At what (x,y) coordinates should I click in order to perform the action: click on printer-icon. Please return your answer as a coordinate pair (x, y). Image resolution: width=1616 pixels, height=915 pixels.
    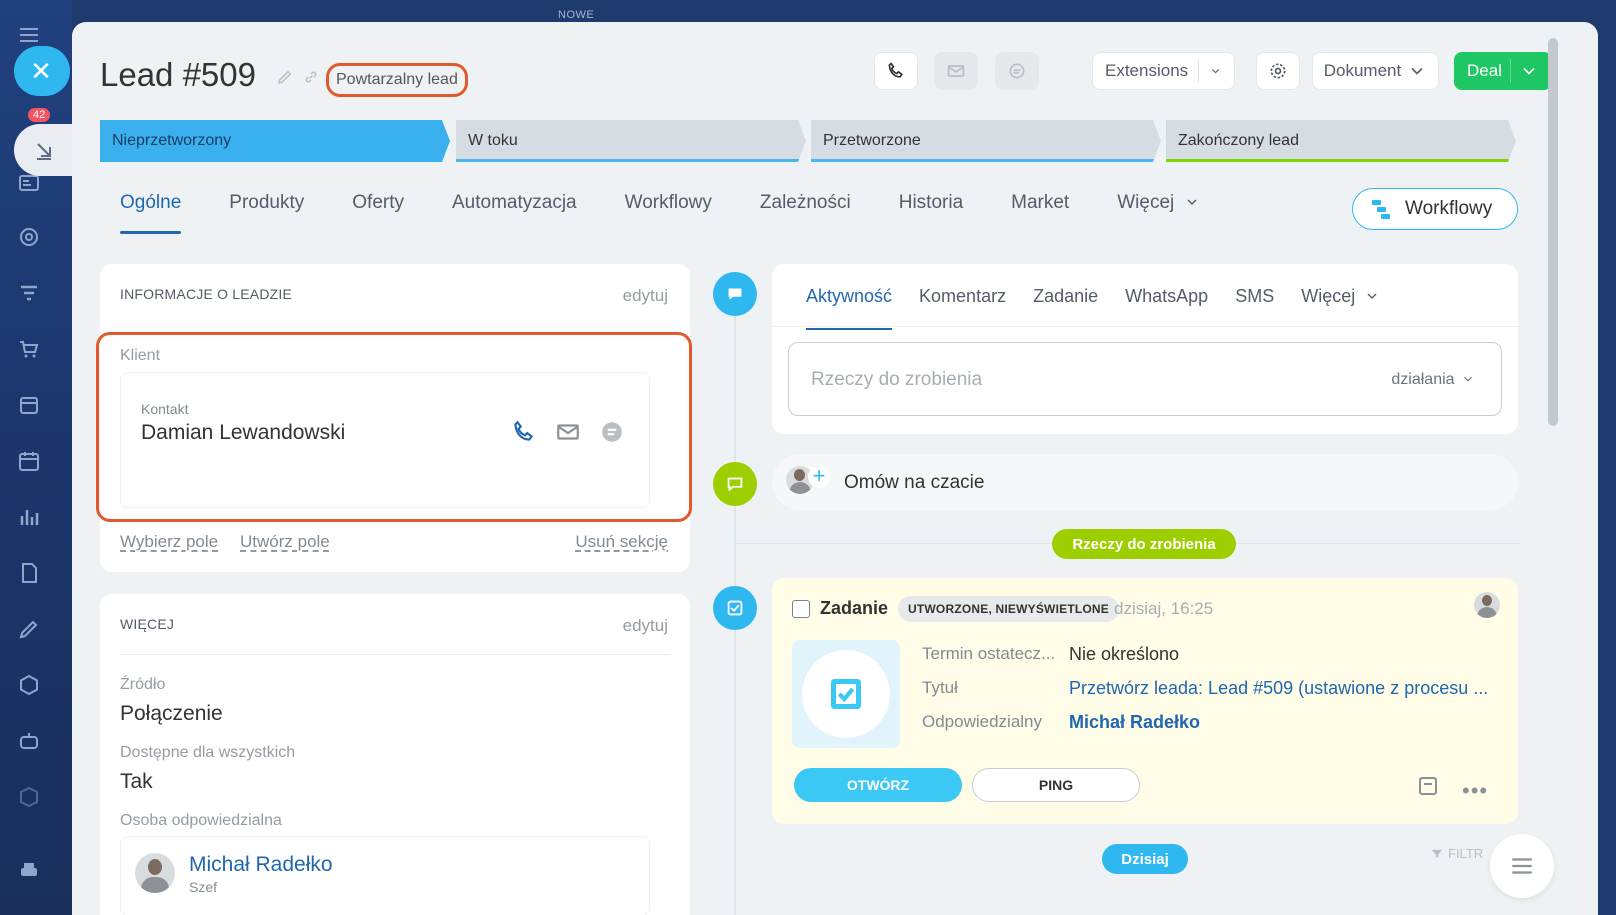
    Looking at the image, I should click on (29, 871).